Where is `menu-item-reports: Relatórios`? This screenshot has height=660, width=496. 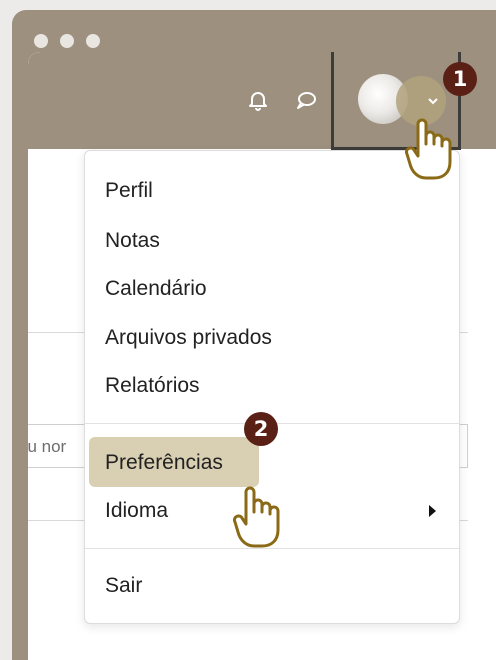 menu-item-reports: Relatórios is located at coordinates (152, 386).